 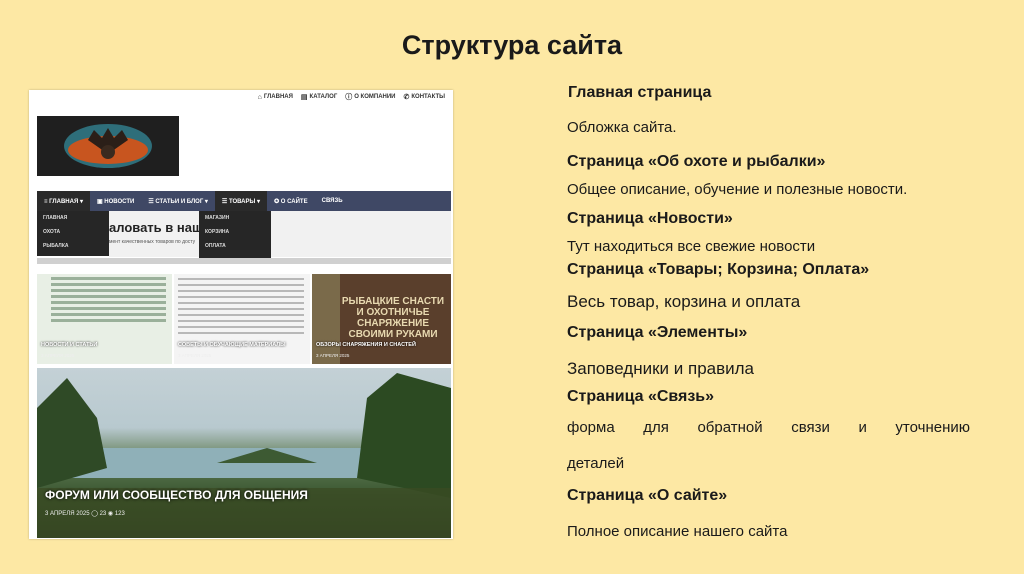 What do you see at coordinates (718, 269) in the screenshot?
I see `goods-page-title: Страница «Товары; Корзина; Оплата»` at bounding box center [718, 269].